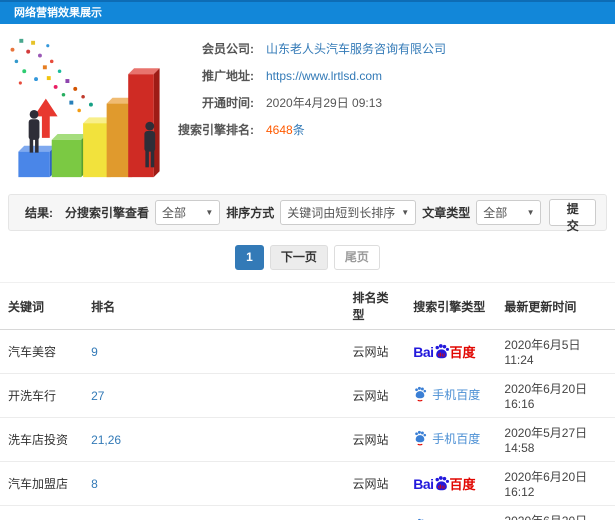 The height and width of the screenshot is (520, 615). What do you see at coordinates (89, 123) in the screenshot?
I see `bars` at bounding box center [89, 123].